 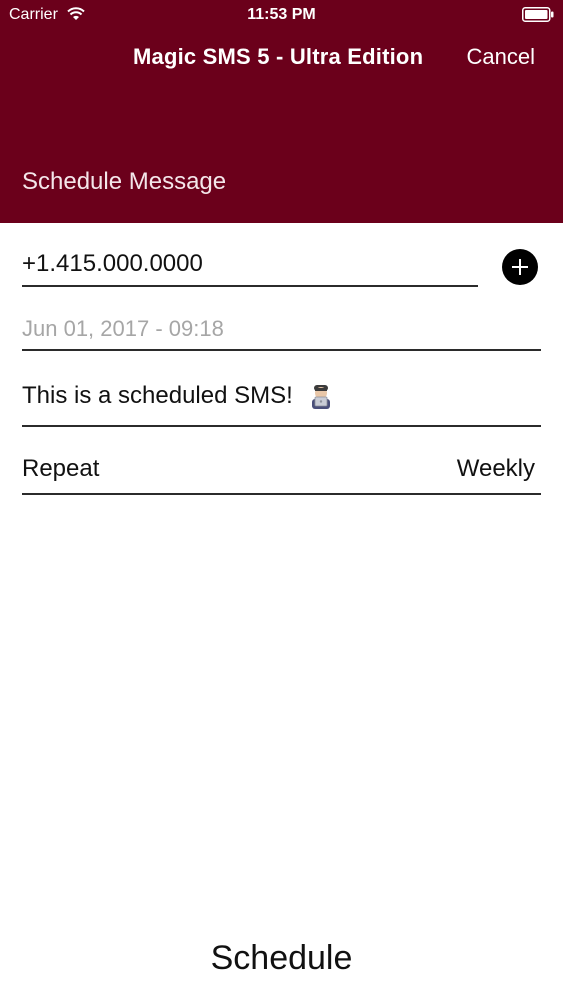 What do you see at coordinates (157, 395) in the screenshot?
I see `message-text: This is a scheduled SMS!` at bounding box center [157, 395].